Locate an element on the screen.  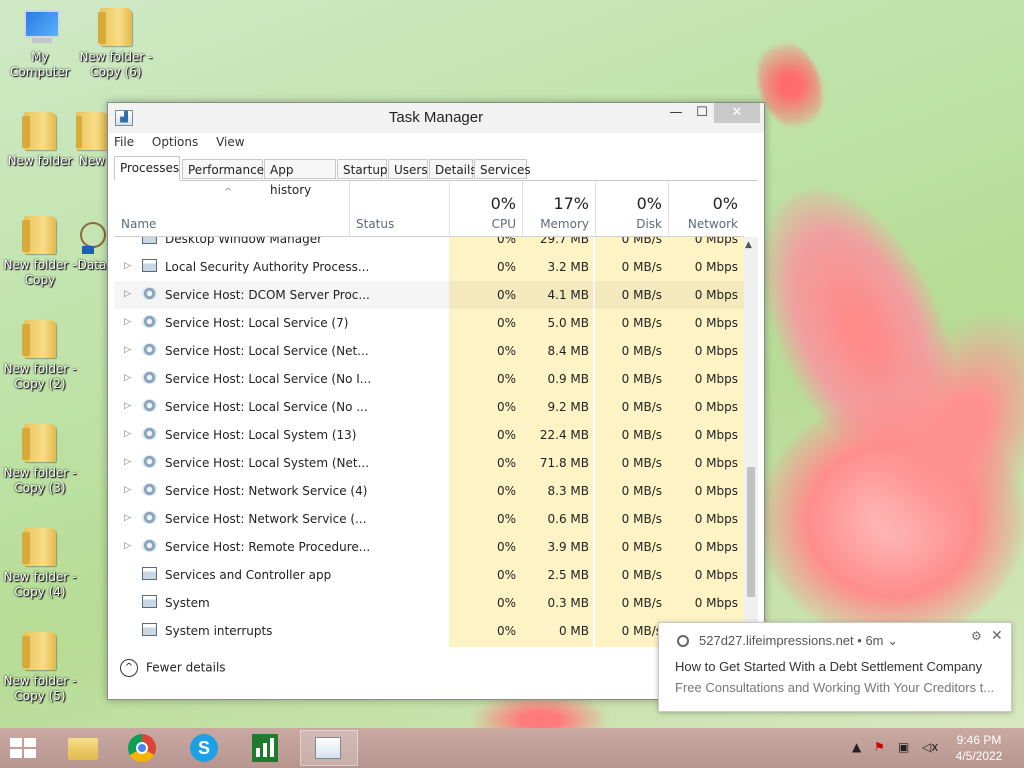
tab-processes: Processes is located at coordinates (147, 168).